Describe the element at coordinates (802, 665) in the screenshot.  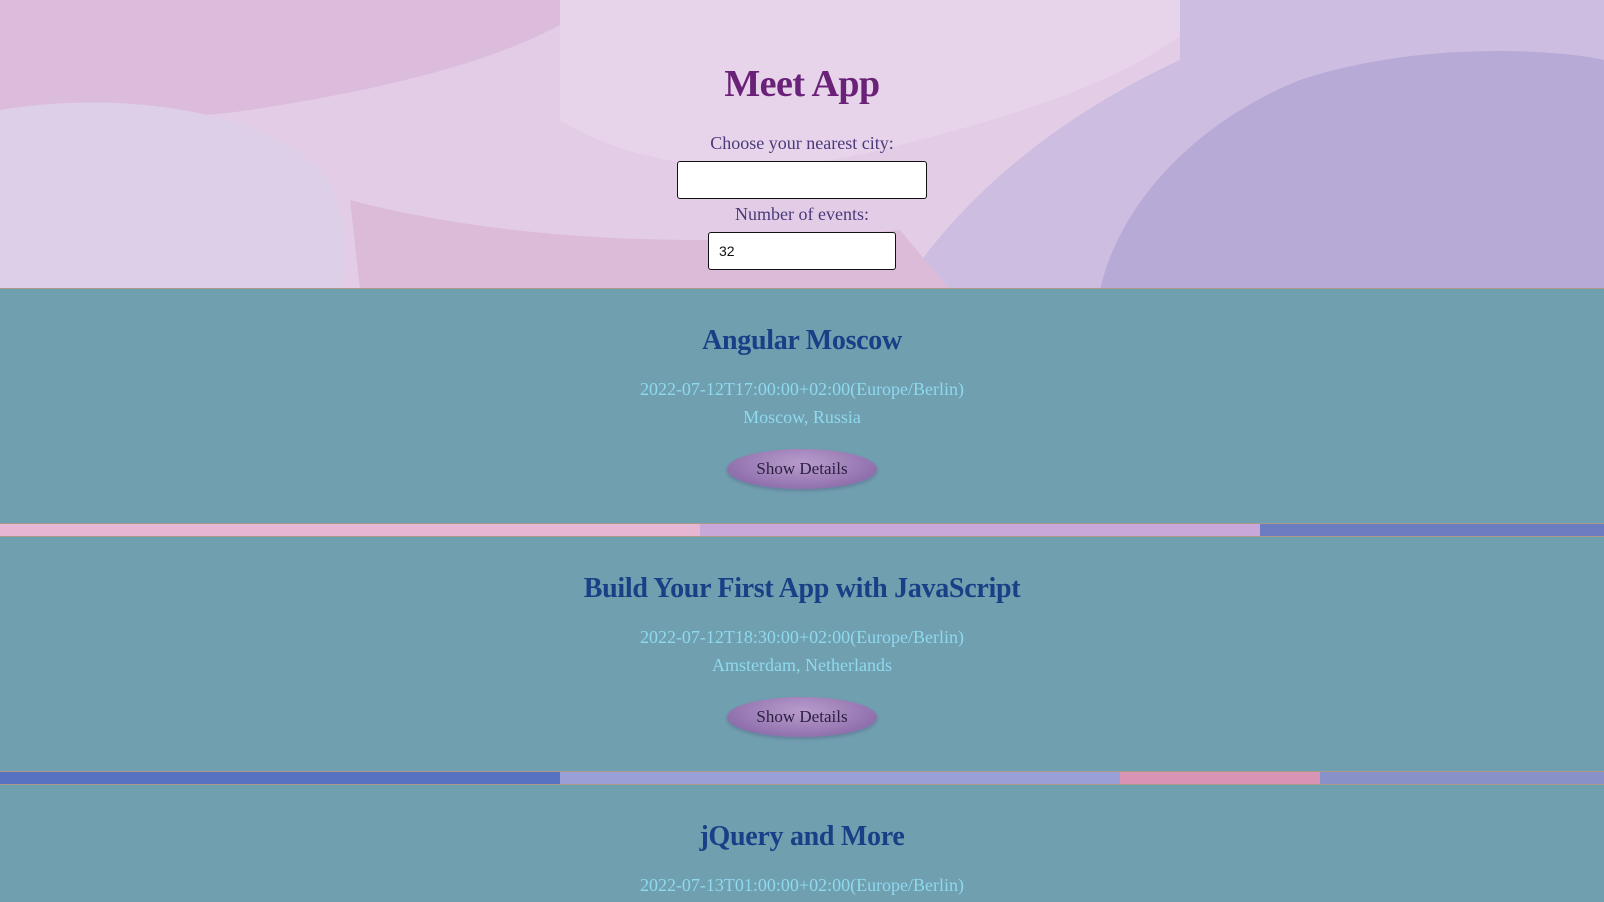
I see `event-location: Amsterdam, Netherlands` at that location.